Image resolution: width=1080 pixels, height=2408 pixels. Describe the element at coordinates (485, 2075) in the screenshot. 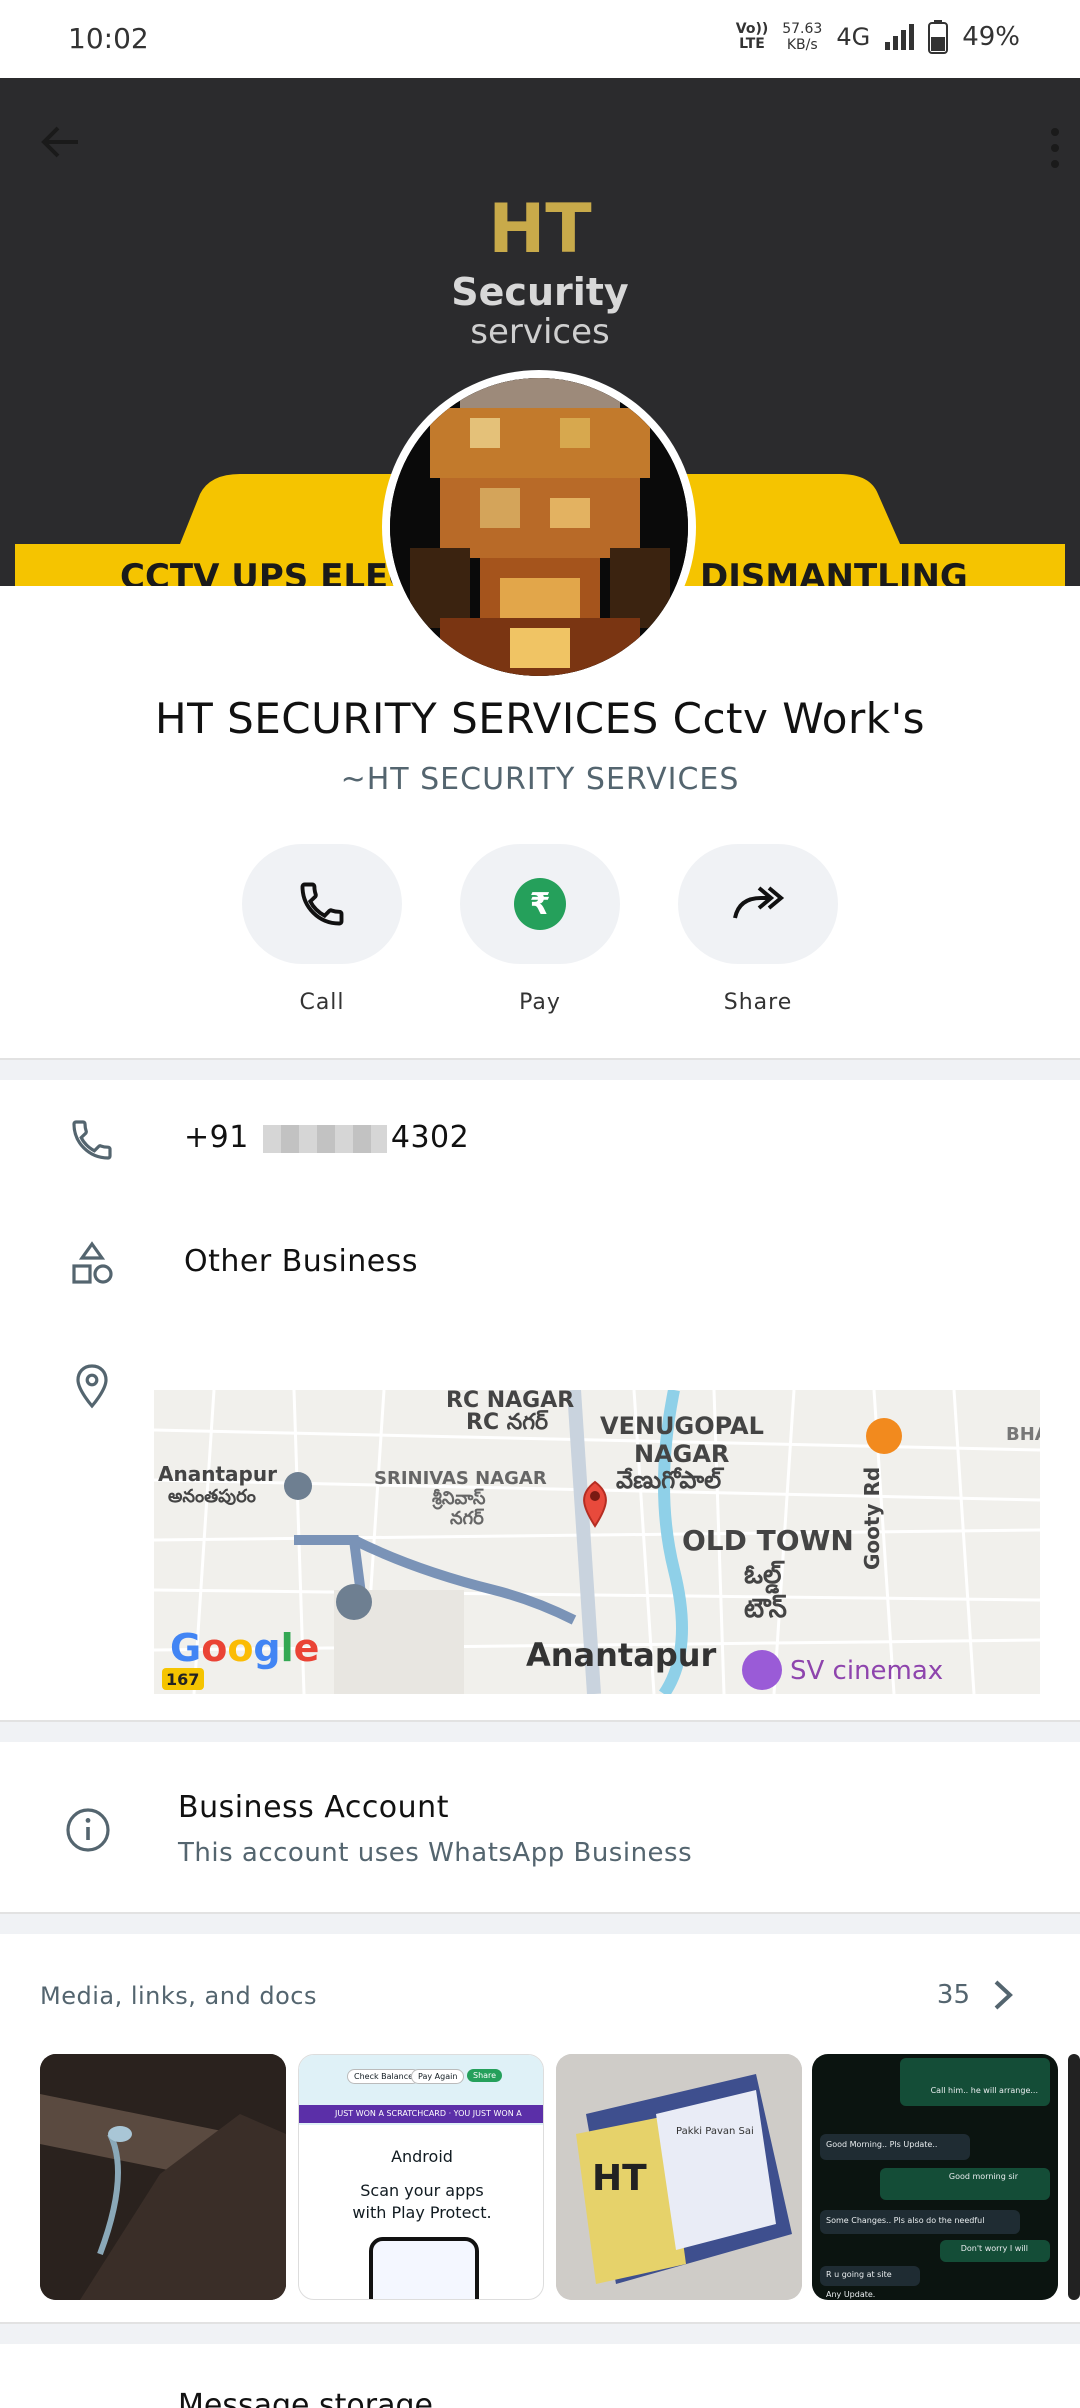

I see `share-chip: Share` at that location.